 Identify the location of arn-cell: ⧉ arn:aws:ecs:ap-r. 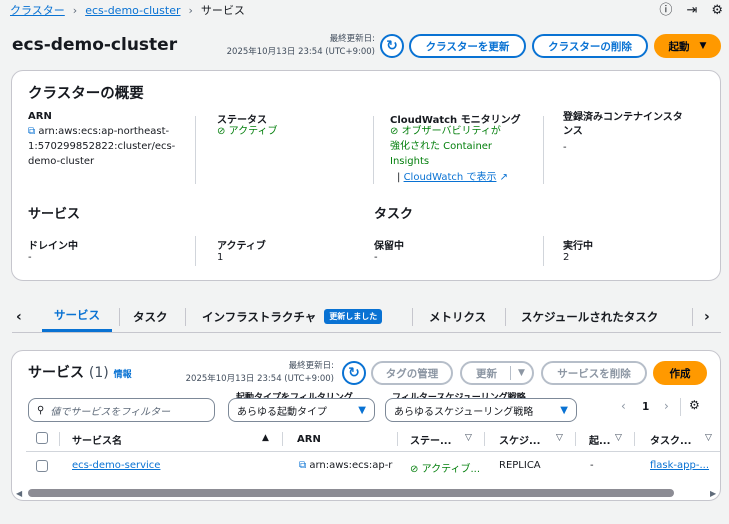
(345, 465).